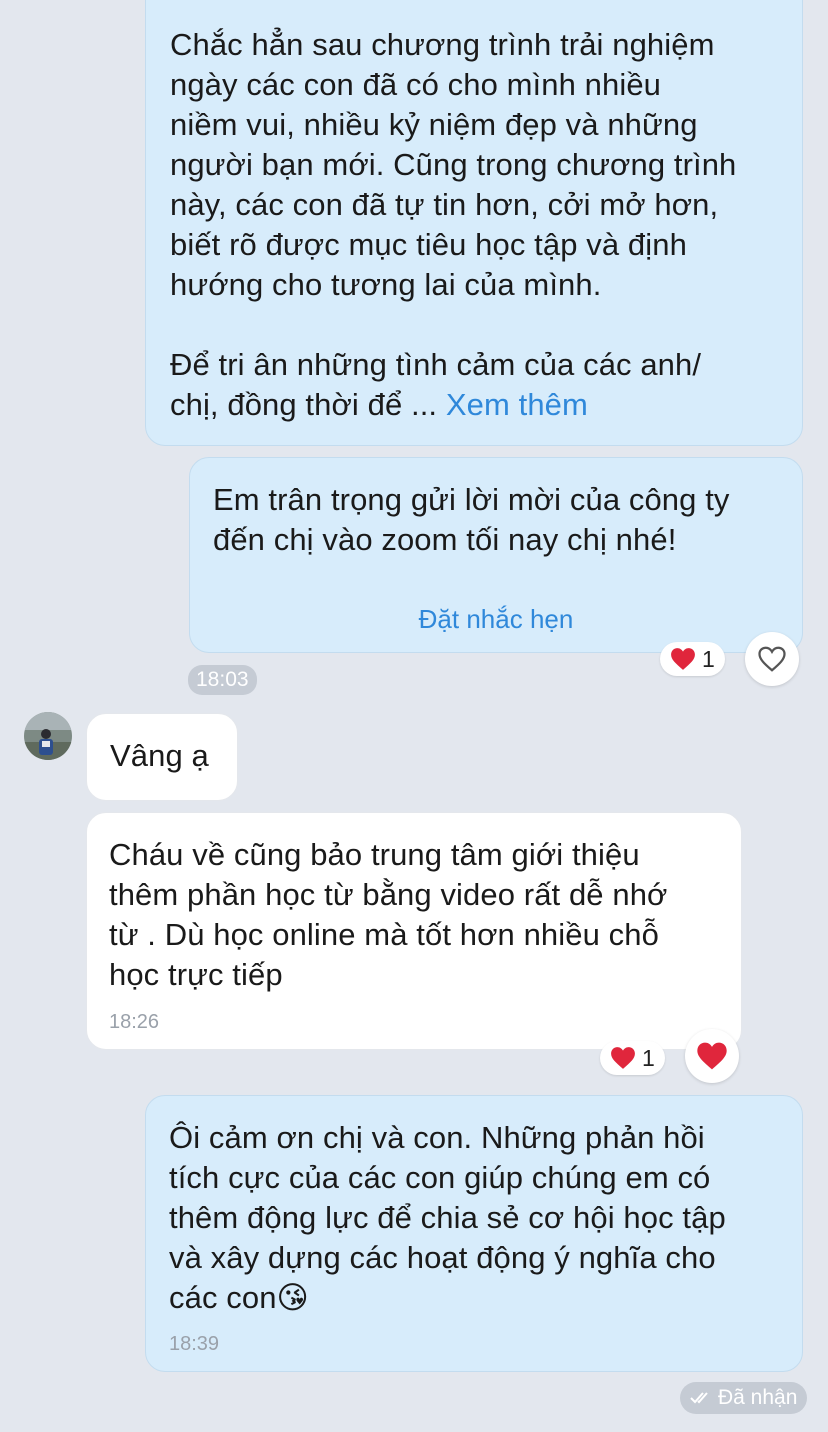 Image resolution: width=828 pixels, height=1432 pixels. What do you see at coordinates (758, 1397) in the screenshot?
I see `delivery-status-label: Đã nhận` at bounding box center [758, 1397].